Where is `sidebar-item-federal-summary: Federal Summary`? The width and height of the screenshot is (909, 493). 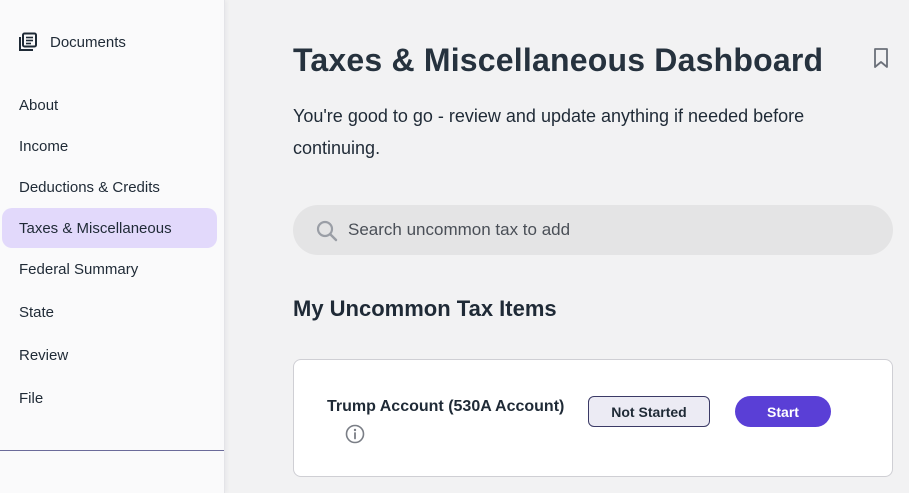 sidebar-item-federal-summary: Federal Summary is located at coordinates (109, 269).